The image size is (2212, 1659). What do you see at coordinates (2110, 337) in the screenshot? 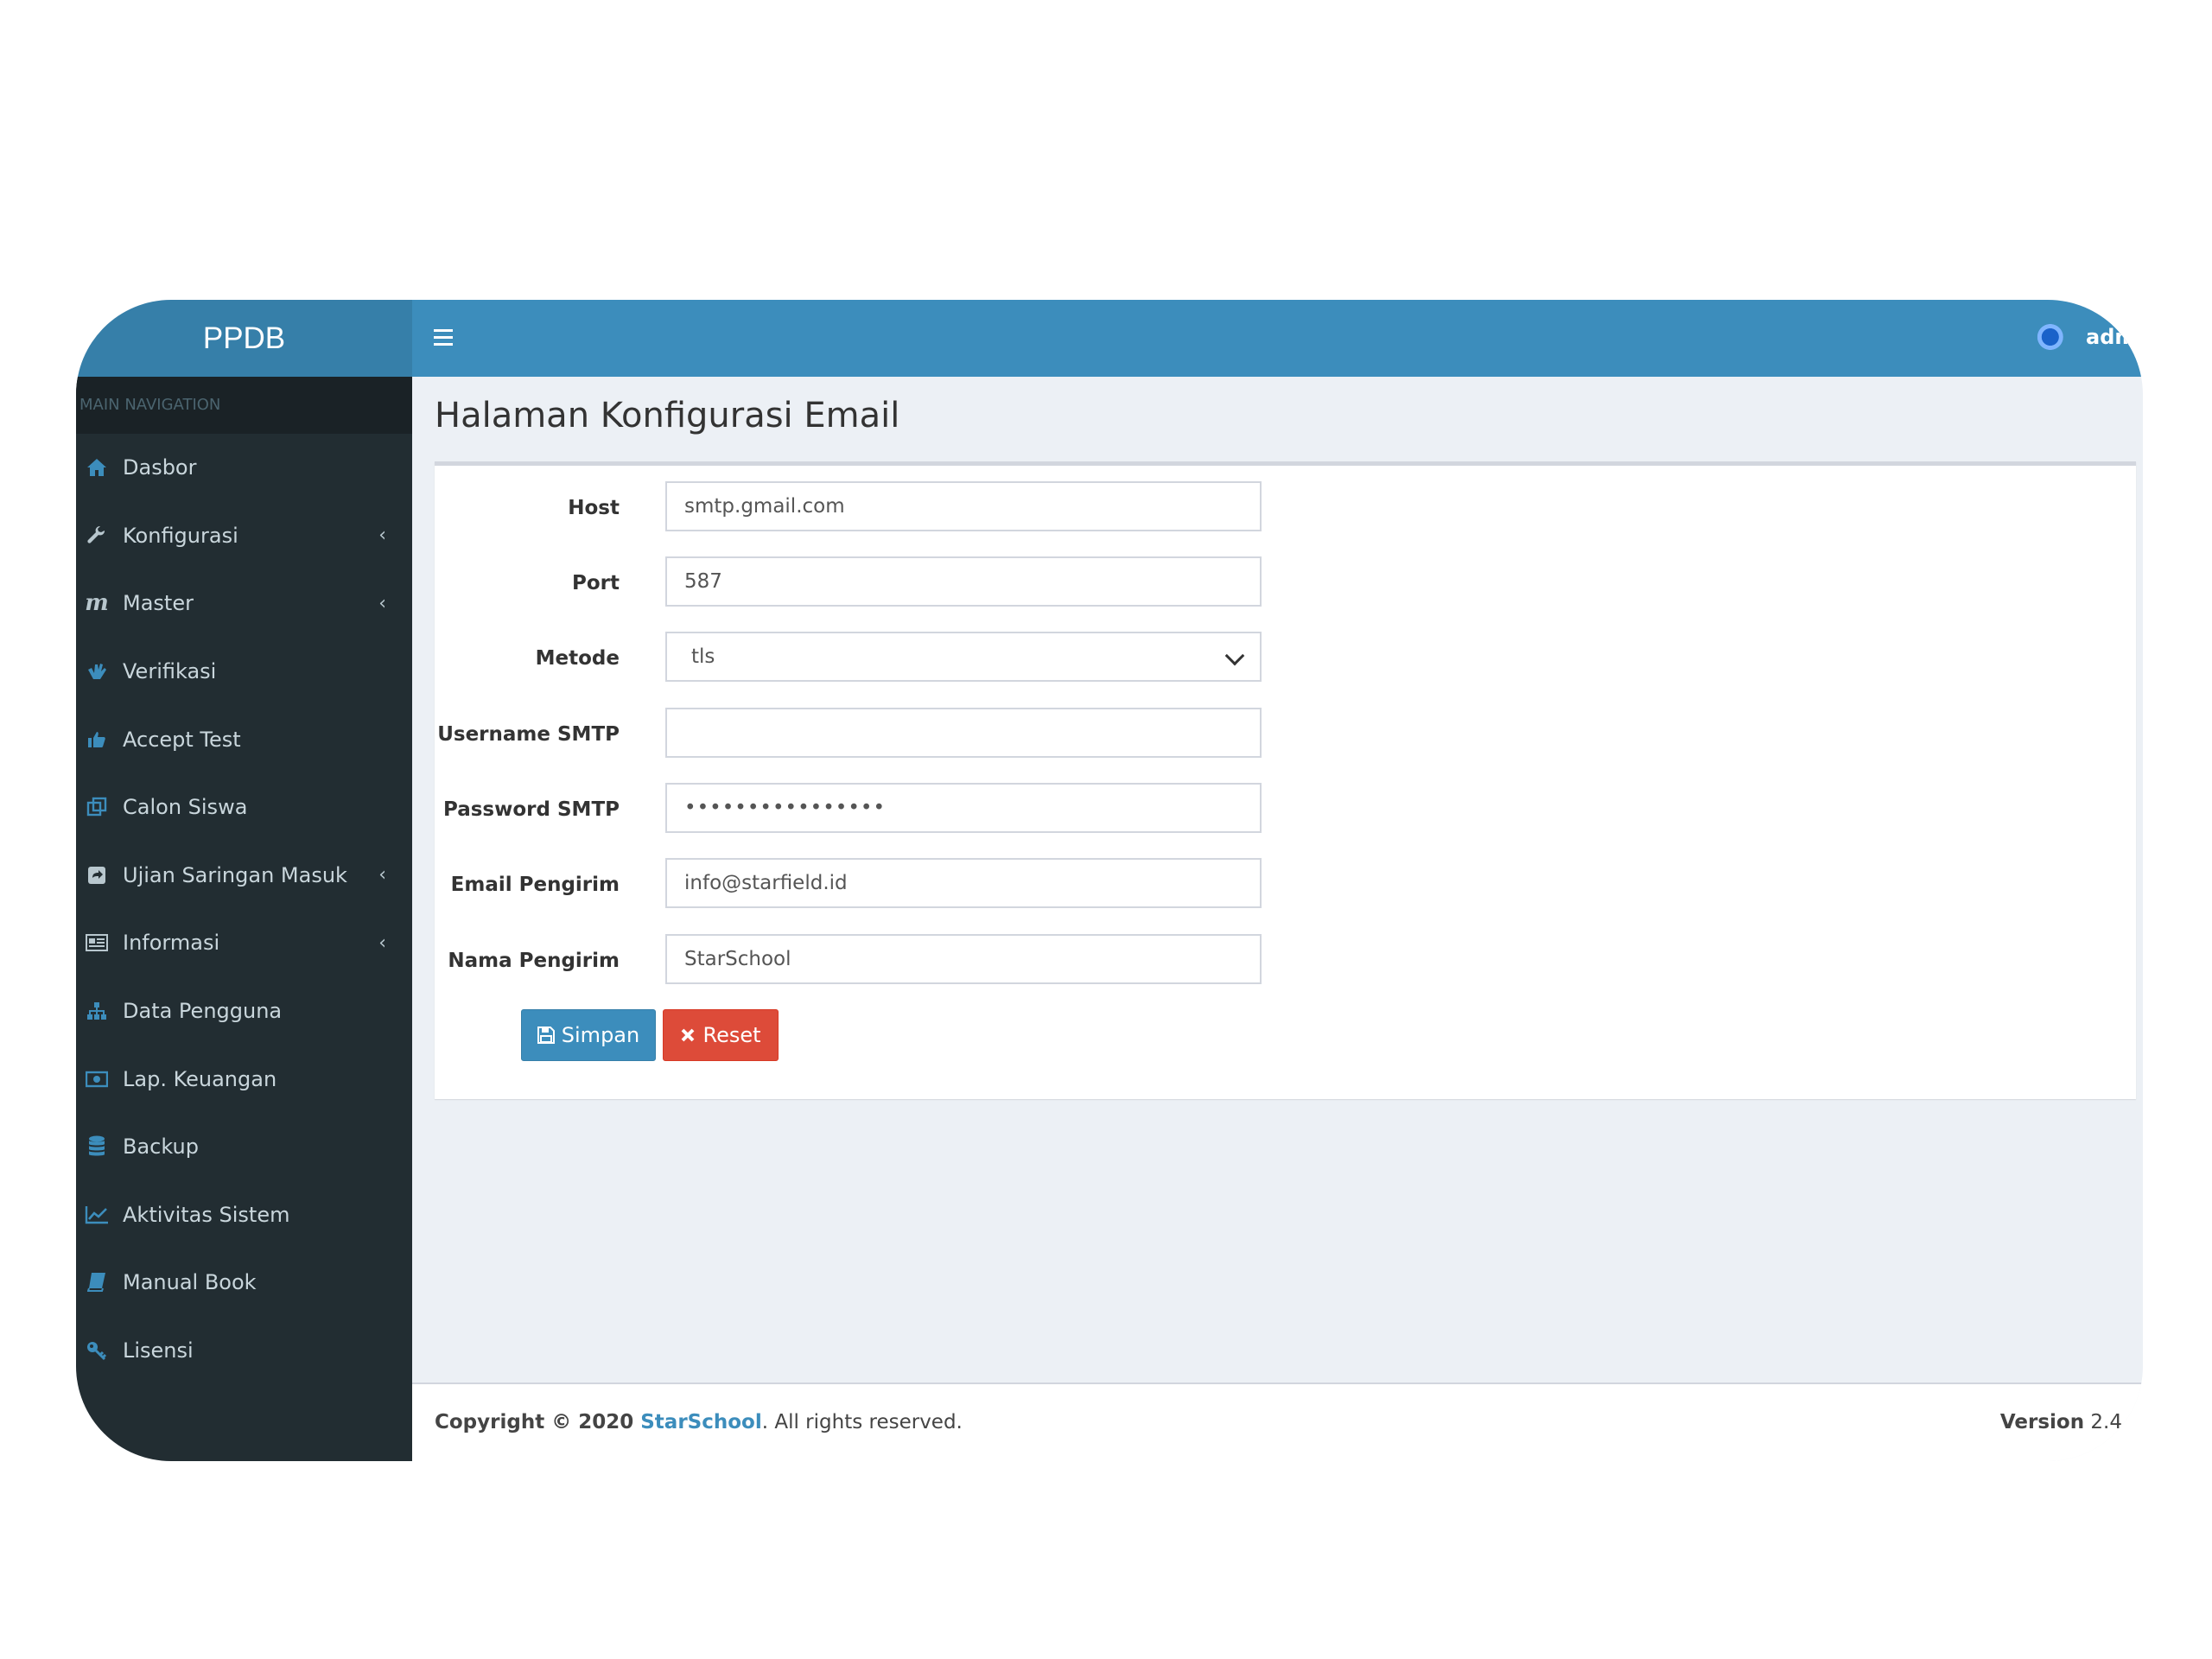
I see `user-name: admin` at bounding box center [2110, 337].